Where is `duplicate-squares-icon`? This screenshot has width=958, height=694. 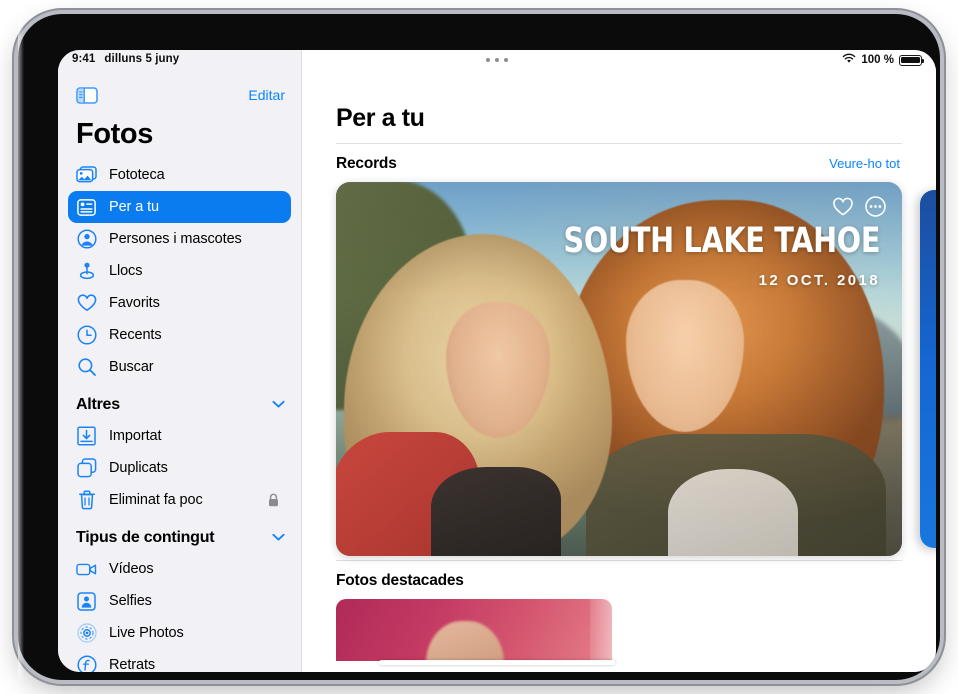
duplicate-squares-icon is located at coordinates (86, 468).